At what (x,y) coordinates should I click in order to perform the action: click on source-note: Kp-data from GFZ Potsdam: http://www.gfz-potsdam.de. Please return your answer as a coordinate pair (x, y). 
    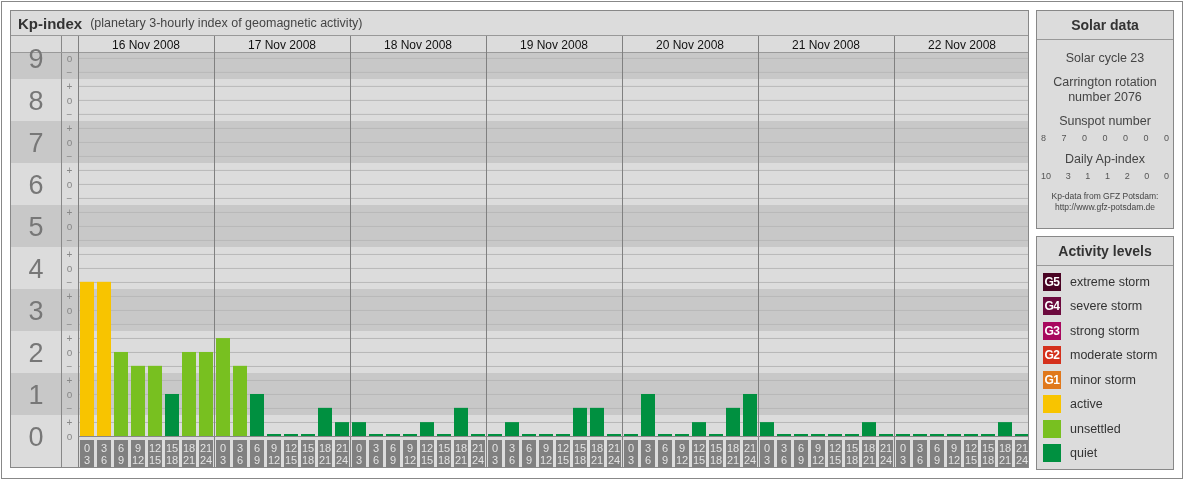
    Looking at the image, I should click on (1105, 202).